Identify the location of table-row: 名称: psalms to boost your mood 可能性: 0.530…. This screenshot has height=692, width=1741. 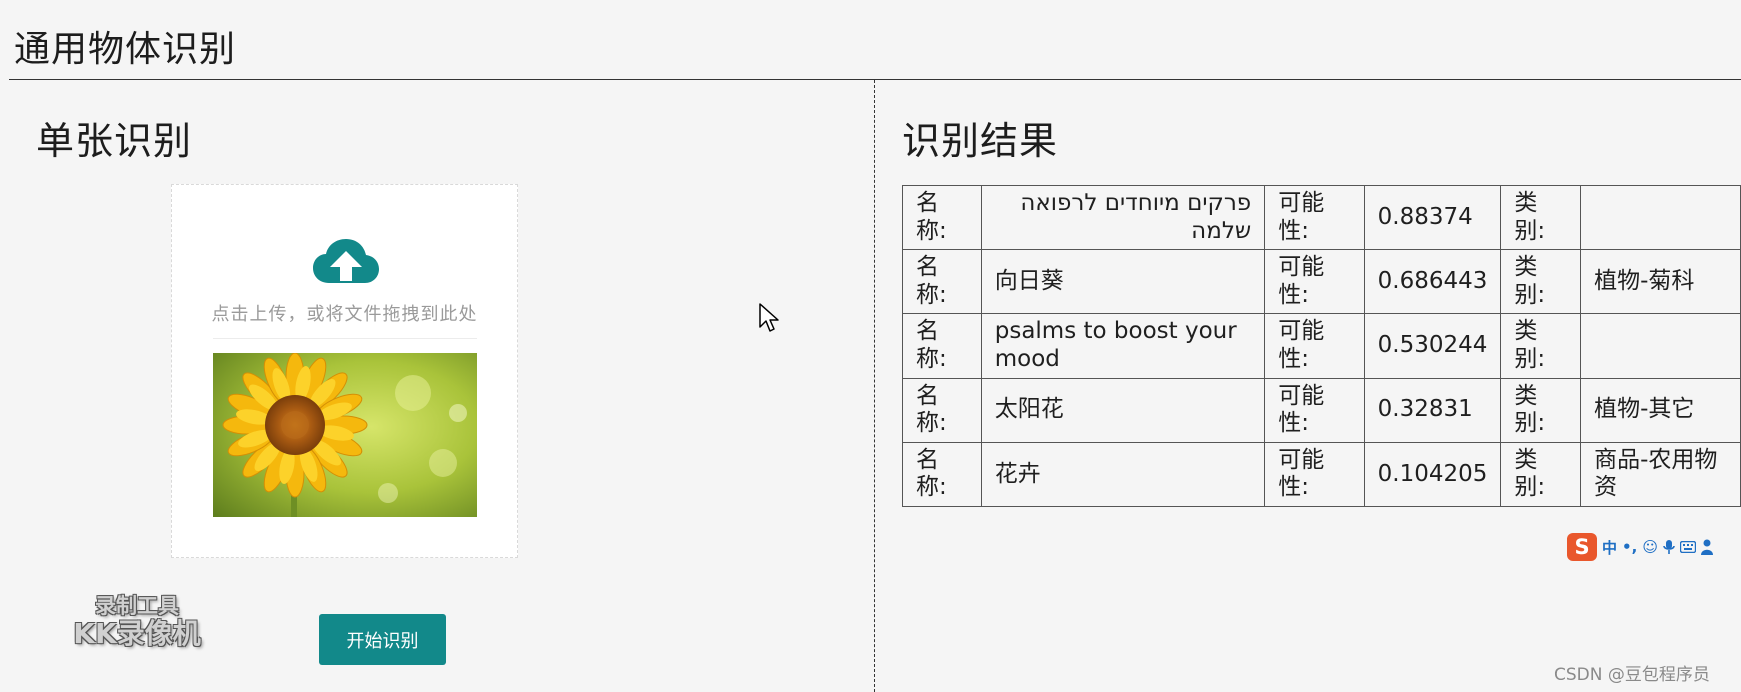
(1321, 346).